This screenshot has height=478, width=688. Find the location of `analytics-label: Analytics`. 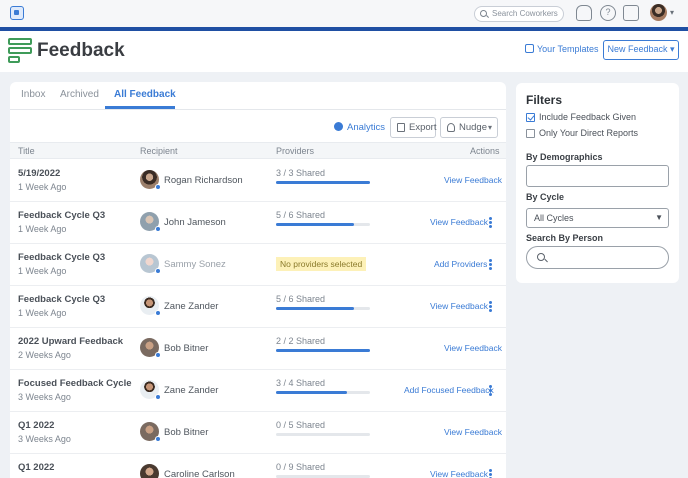

analytics-label: Analytics is located at coordinates (366, 127).